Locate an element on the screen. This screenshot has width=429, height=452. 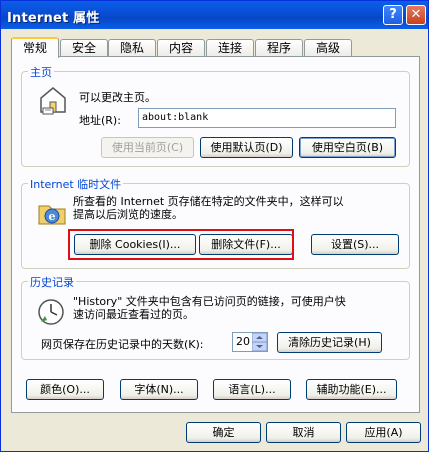
home-icon is located at coordinates (53, 101).